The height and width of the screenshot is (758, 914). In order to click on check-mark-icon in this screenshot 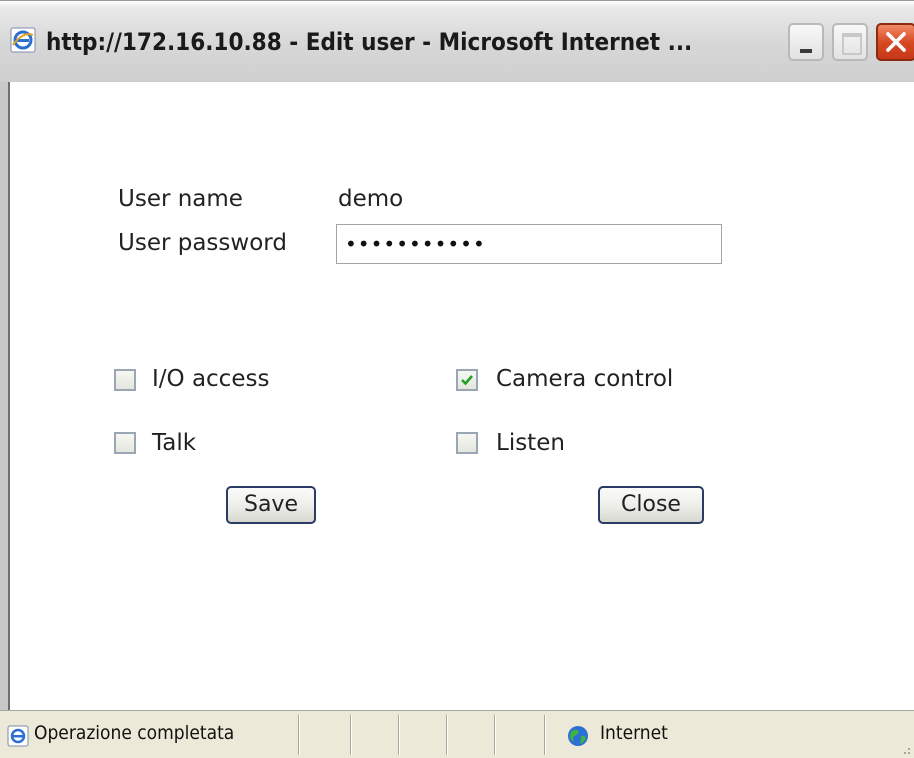, I will do `click(467, 380)`.